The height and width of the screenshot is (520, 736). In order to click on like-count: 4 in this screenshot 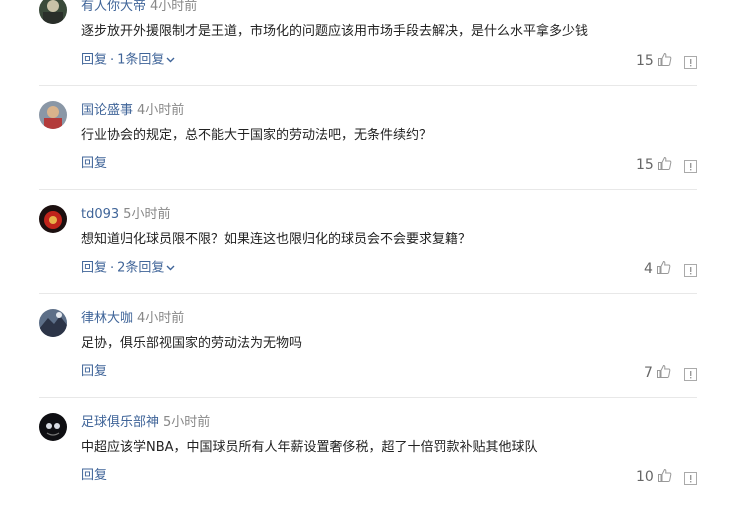, I will do `click(648, 269)`.